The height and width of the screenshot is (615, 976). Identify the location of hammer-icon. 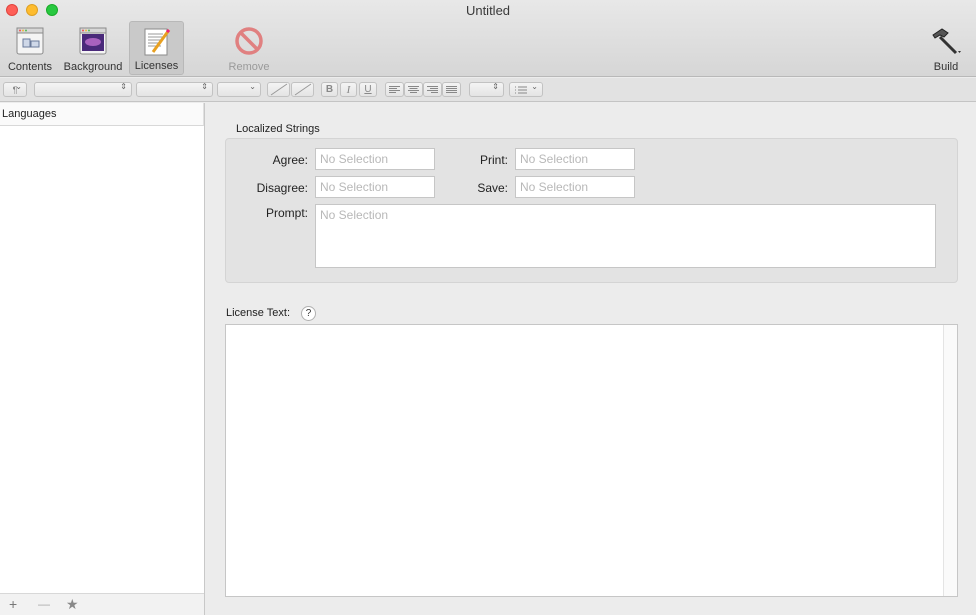
(946, 41).